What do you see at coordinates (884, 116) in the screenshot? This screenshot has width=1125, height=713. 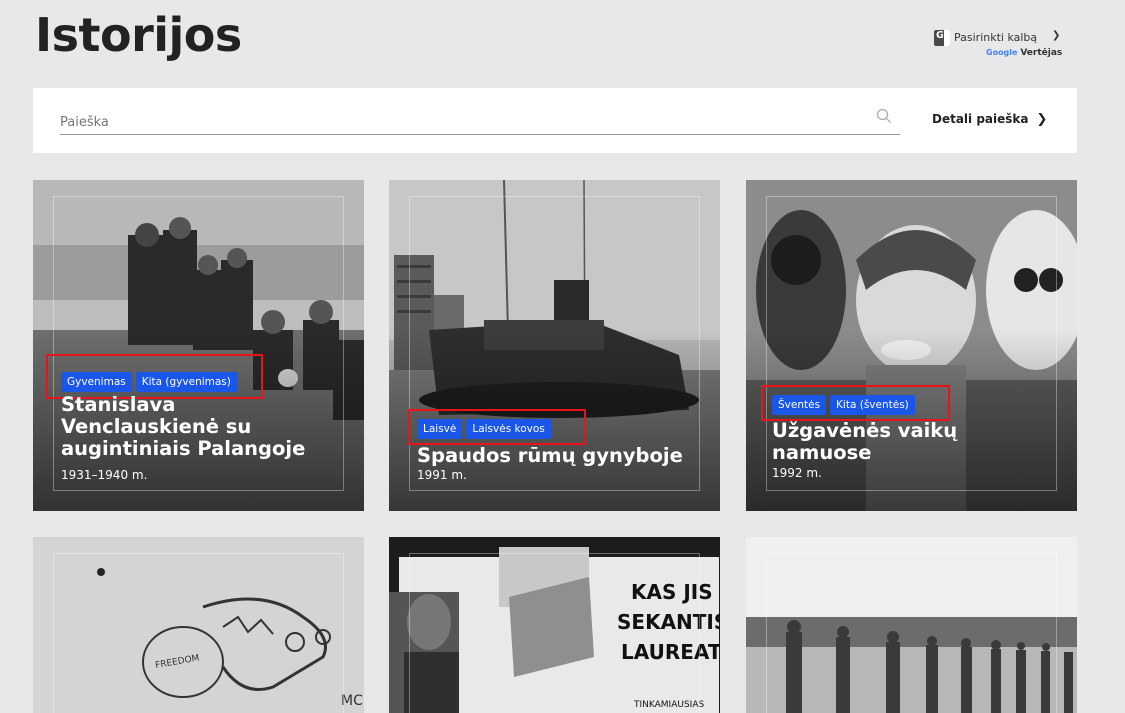 I see `search-icon` at bounding box center [884, 116].